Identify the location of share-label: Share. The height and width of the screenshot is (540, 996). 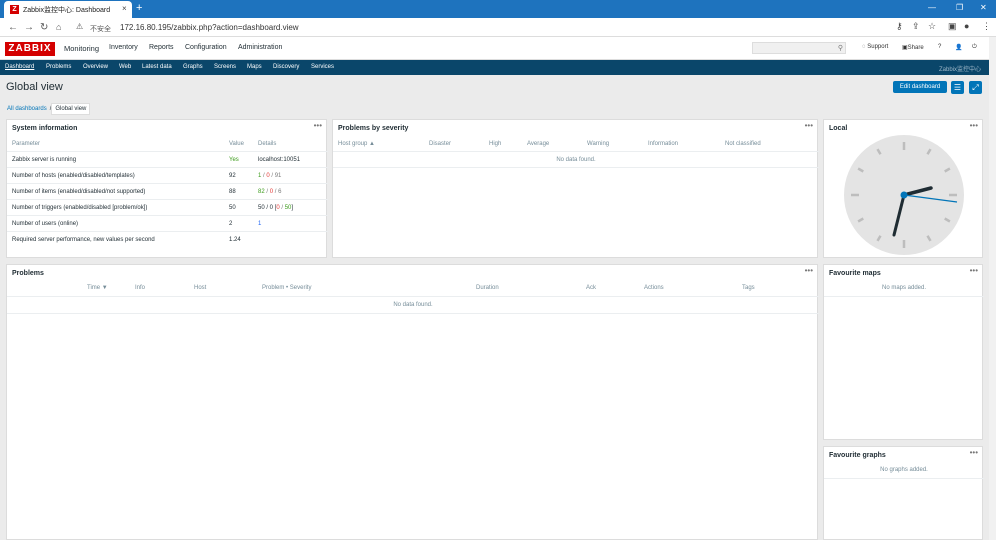
(915, 48).